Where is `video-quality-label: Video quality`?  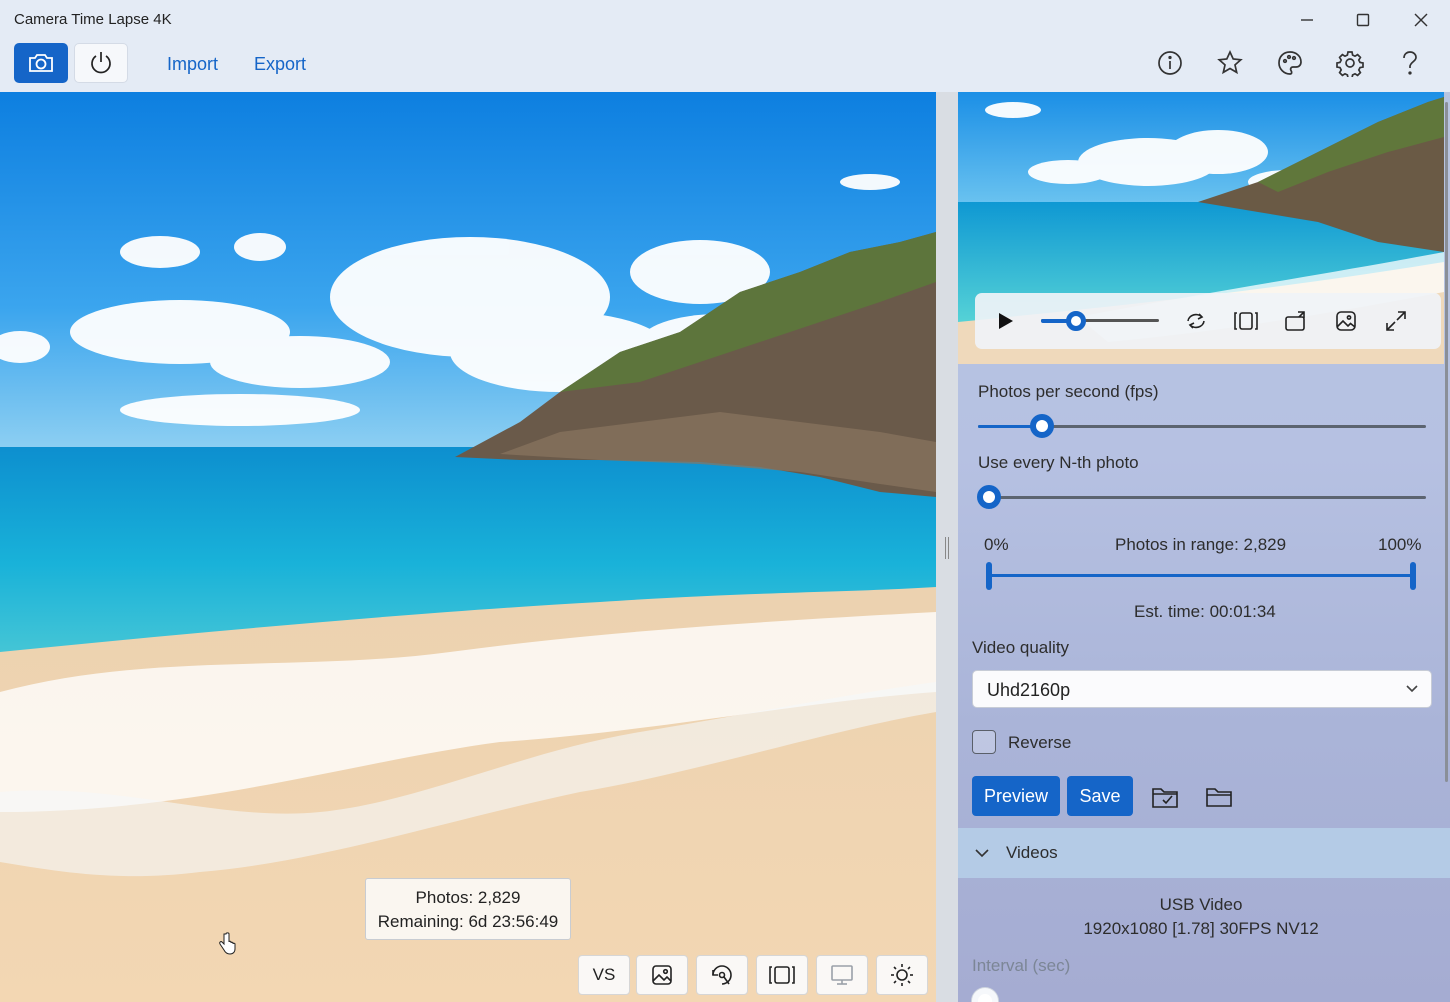 video-quality-label: Video quality is located at coordinates (1021, 647).